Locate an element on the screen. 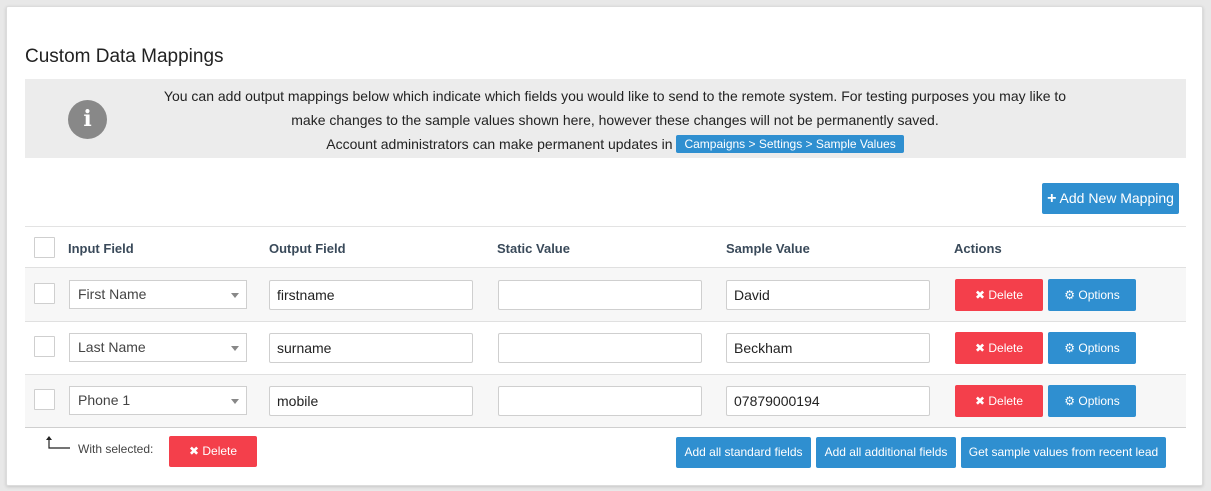 This screenshot has width=1211, height=491. bulk-delete-label: Delete is located at coordinates (220, 451).